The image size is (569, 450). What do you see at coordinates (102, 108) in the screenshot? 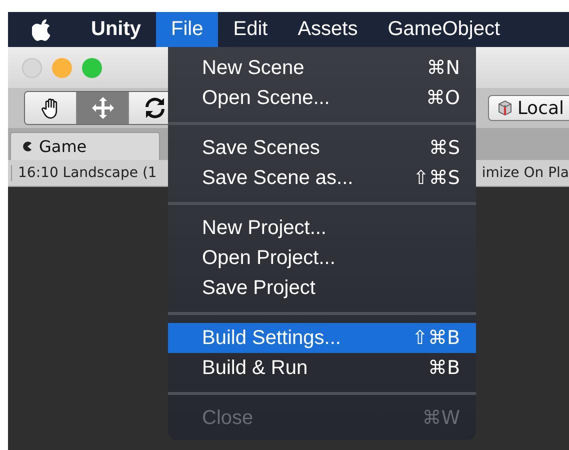
I see `move-arrows-icon` at bounding box center [102, 108].